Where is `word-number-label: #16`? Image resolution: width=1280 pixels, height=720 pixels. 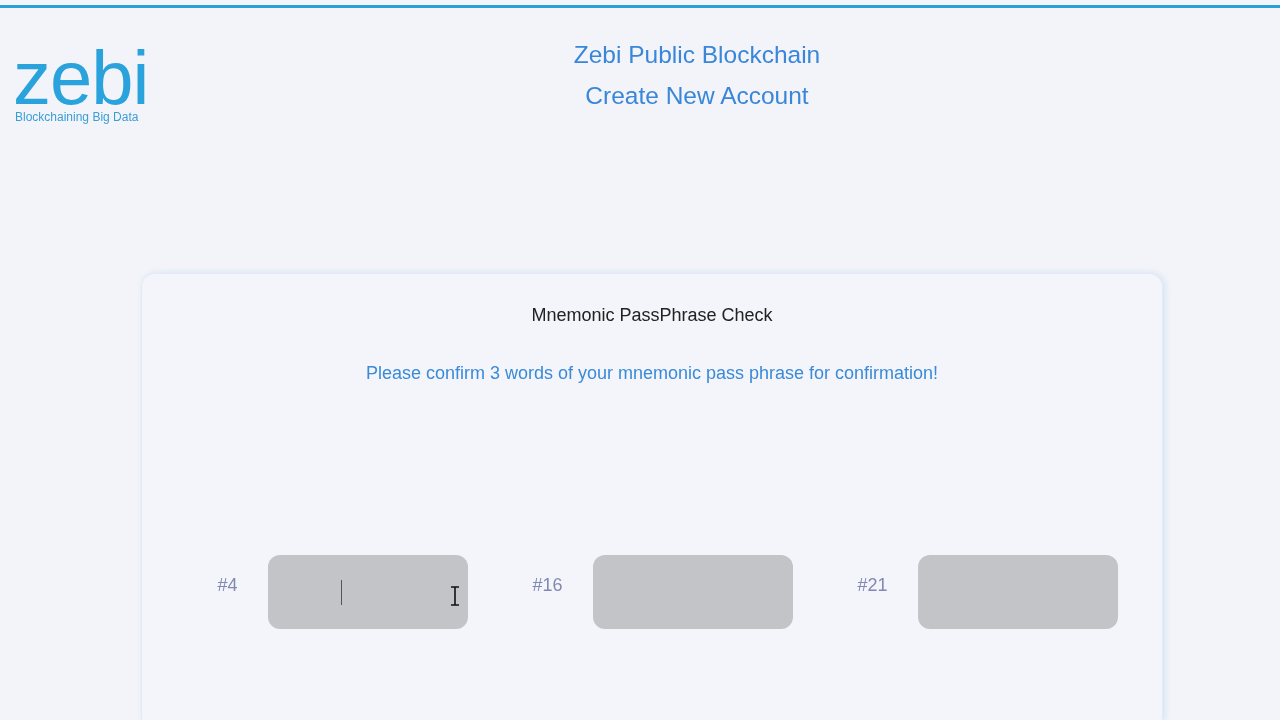
word-number-label: #16 is located at coordinates (547, 585).